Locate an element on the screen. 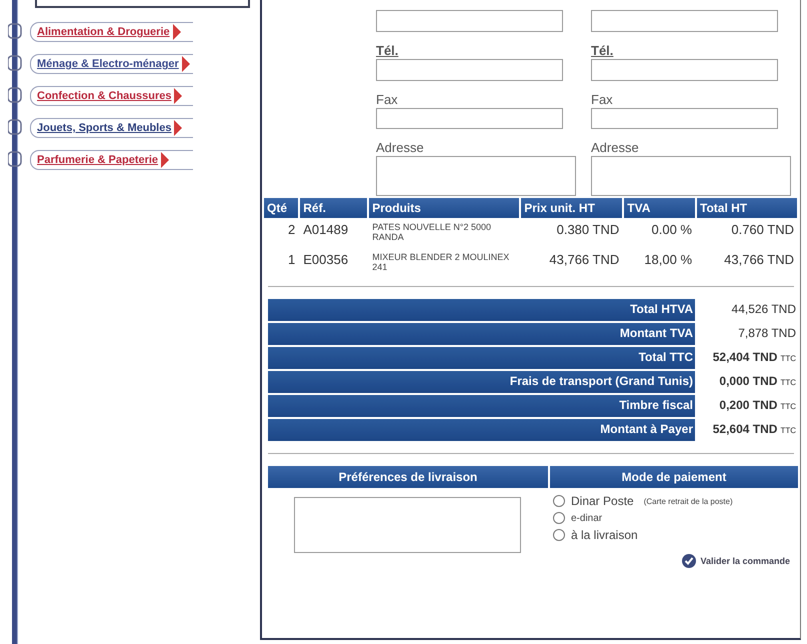 Image resolution: width=807 pixels, height=644 pixels. option-label: e-dinar is located at coordinates (586, 518).